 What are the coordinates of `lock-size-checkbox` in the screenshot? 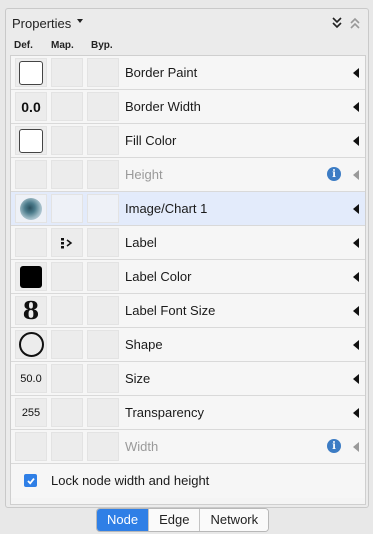 It's located at (30, 480).